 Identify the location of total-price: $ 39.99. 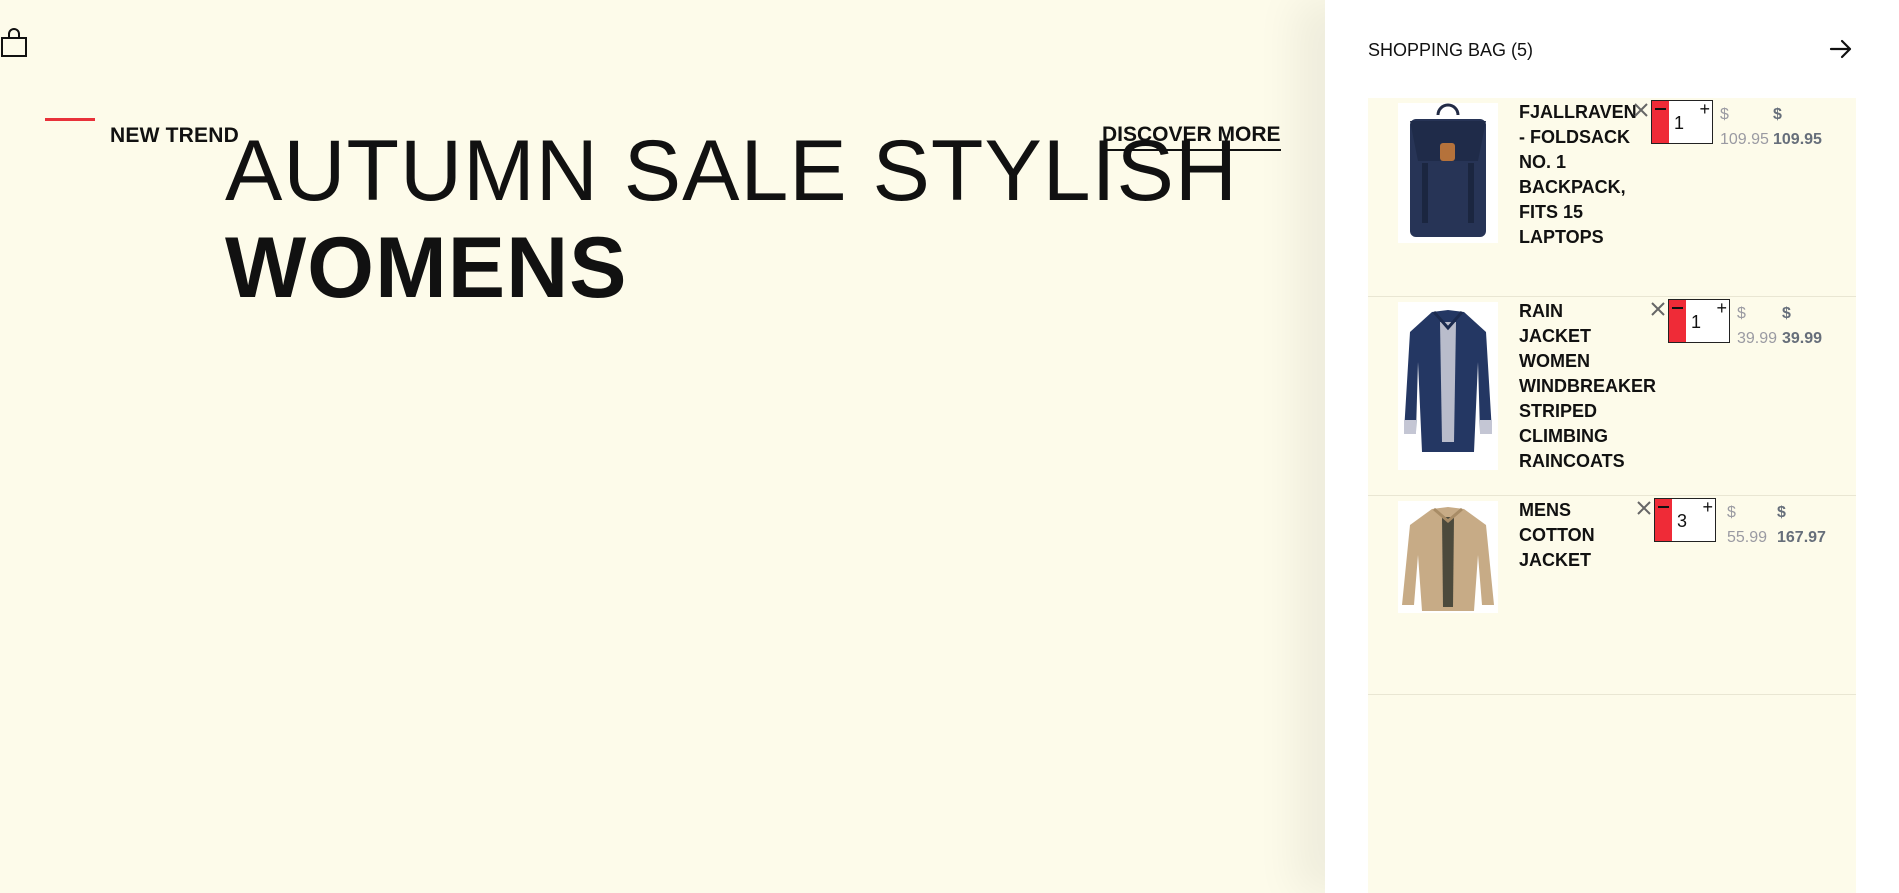
(1802, 326).